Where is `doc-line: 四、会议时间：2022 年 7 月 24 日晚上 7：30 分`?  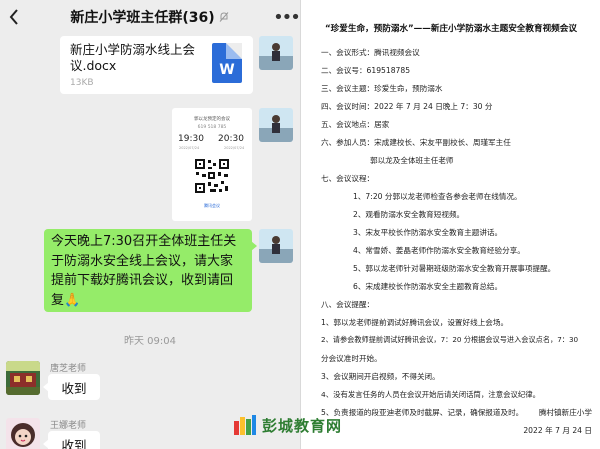 doc-line: 四、会议时间：2022 年 7 月 24 日晚上 7：30 分 is located at coordinates (407, 106).